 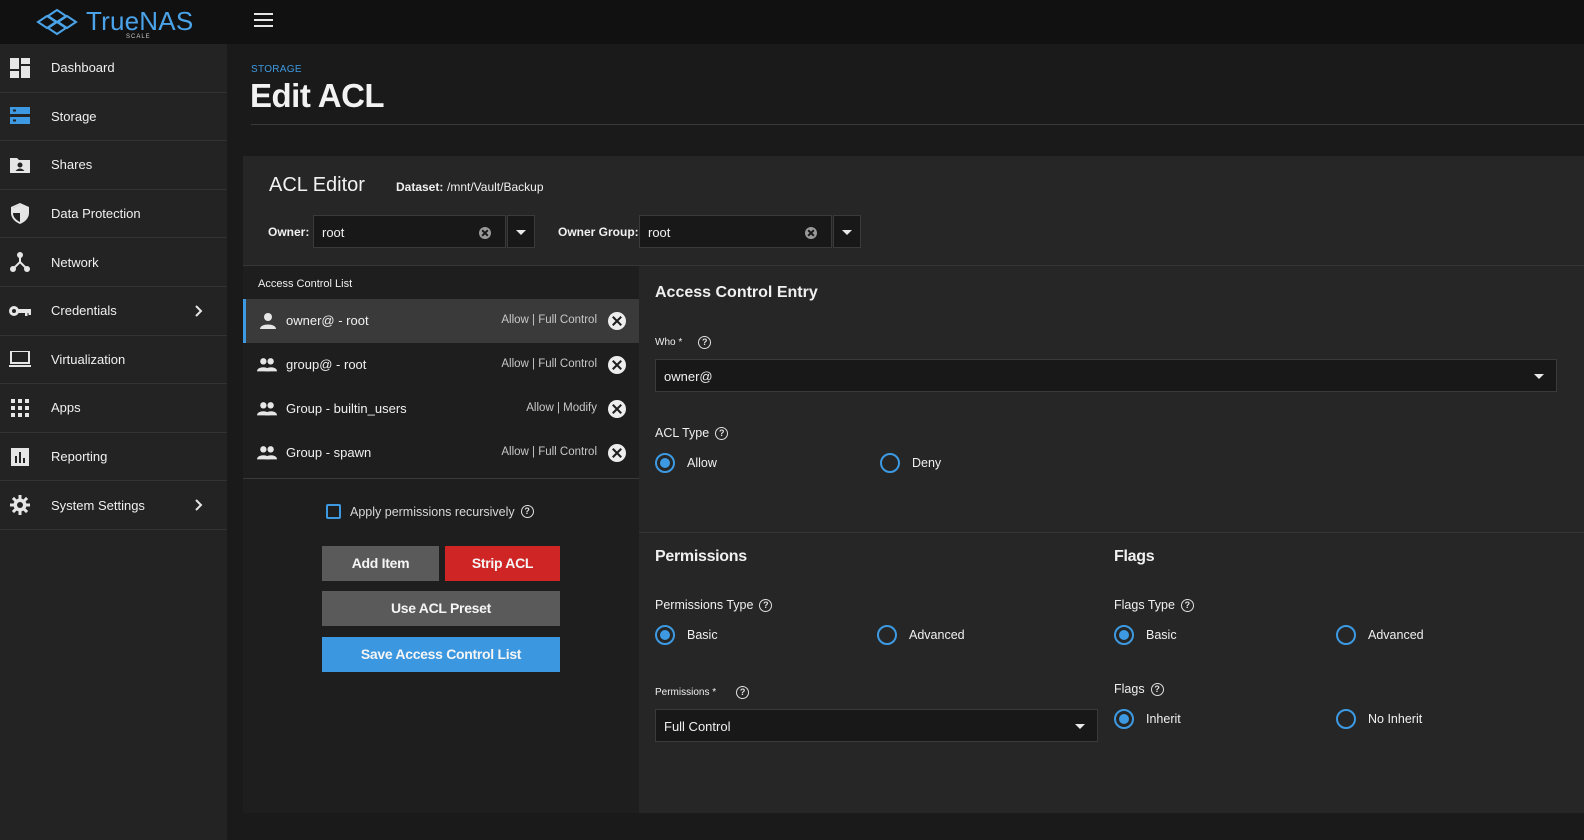 What do you see at coordinates (441, 365) in the screenshot?
I see `acl-entry: group@ - root Allow | Full Control` at bounding box center [441, 365].